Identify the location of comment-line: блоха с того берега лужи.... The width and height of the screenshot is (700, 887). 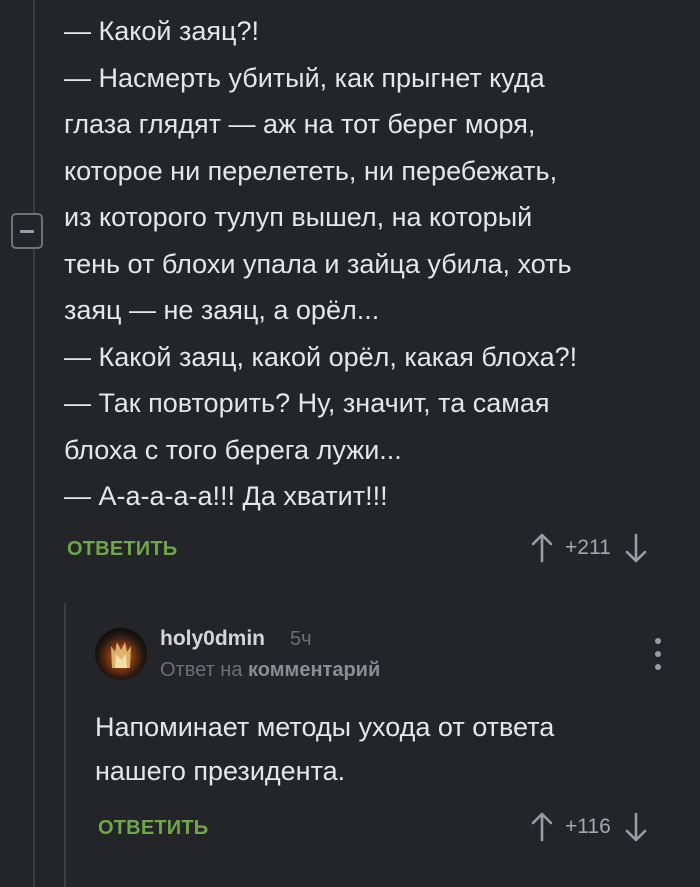
(233, 449).